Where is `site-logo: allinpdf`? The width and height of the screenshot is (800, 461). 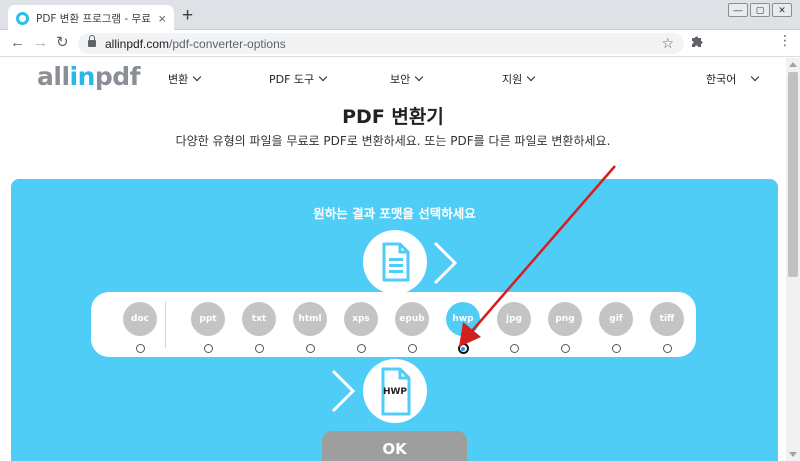
site-logo: allinpdf is located at coordinates (89, 76).